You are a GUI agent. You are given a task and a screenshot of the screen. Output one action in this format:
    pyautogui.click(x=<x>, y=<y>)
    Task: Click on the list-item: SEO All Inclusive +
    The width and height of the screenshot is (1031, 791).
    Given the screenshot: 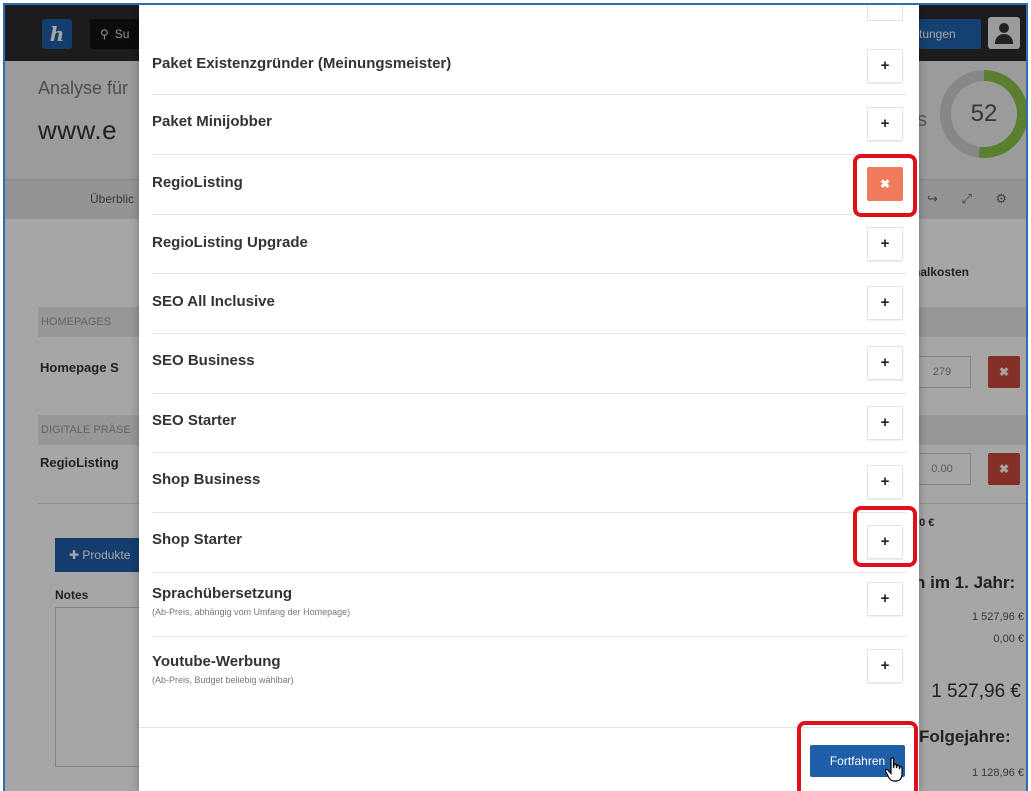 What is the action you would take?
    pyautogui.click(x=529, y=304)
    